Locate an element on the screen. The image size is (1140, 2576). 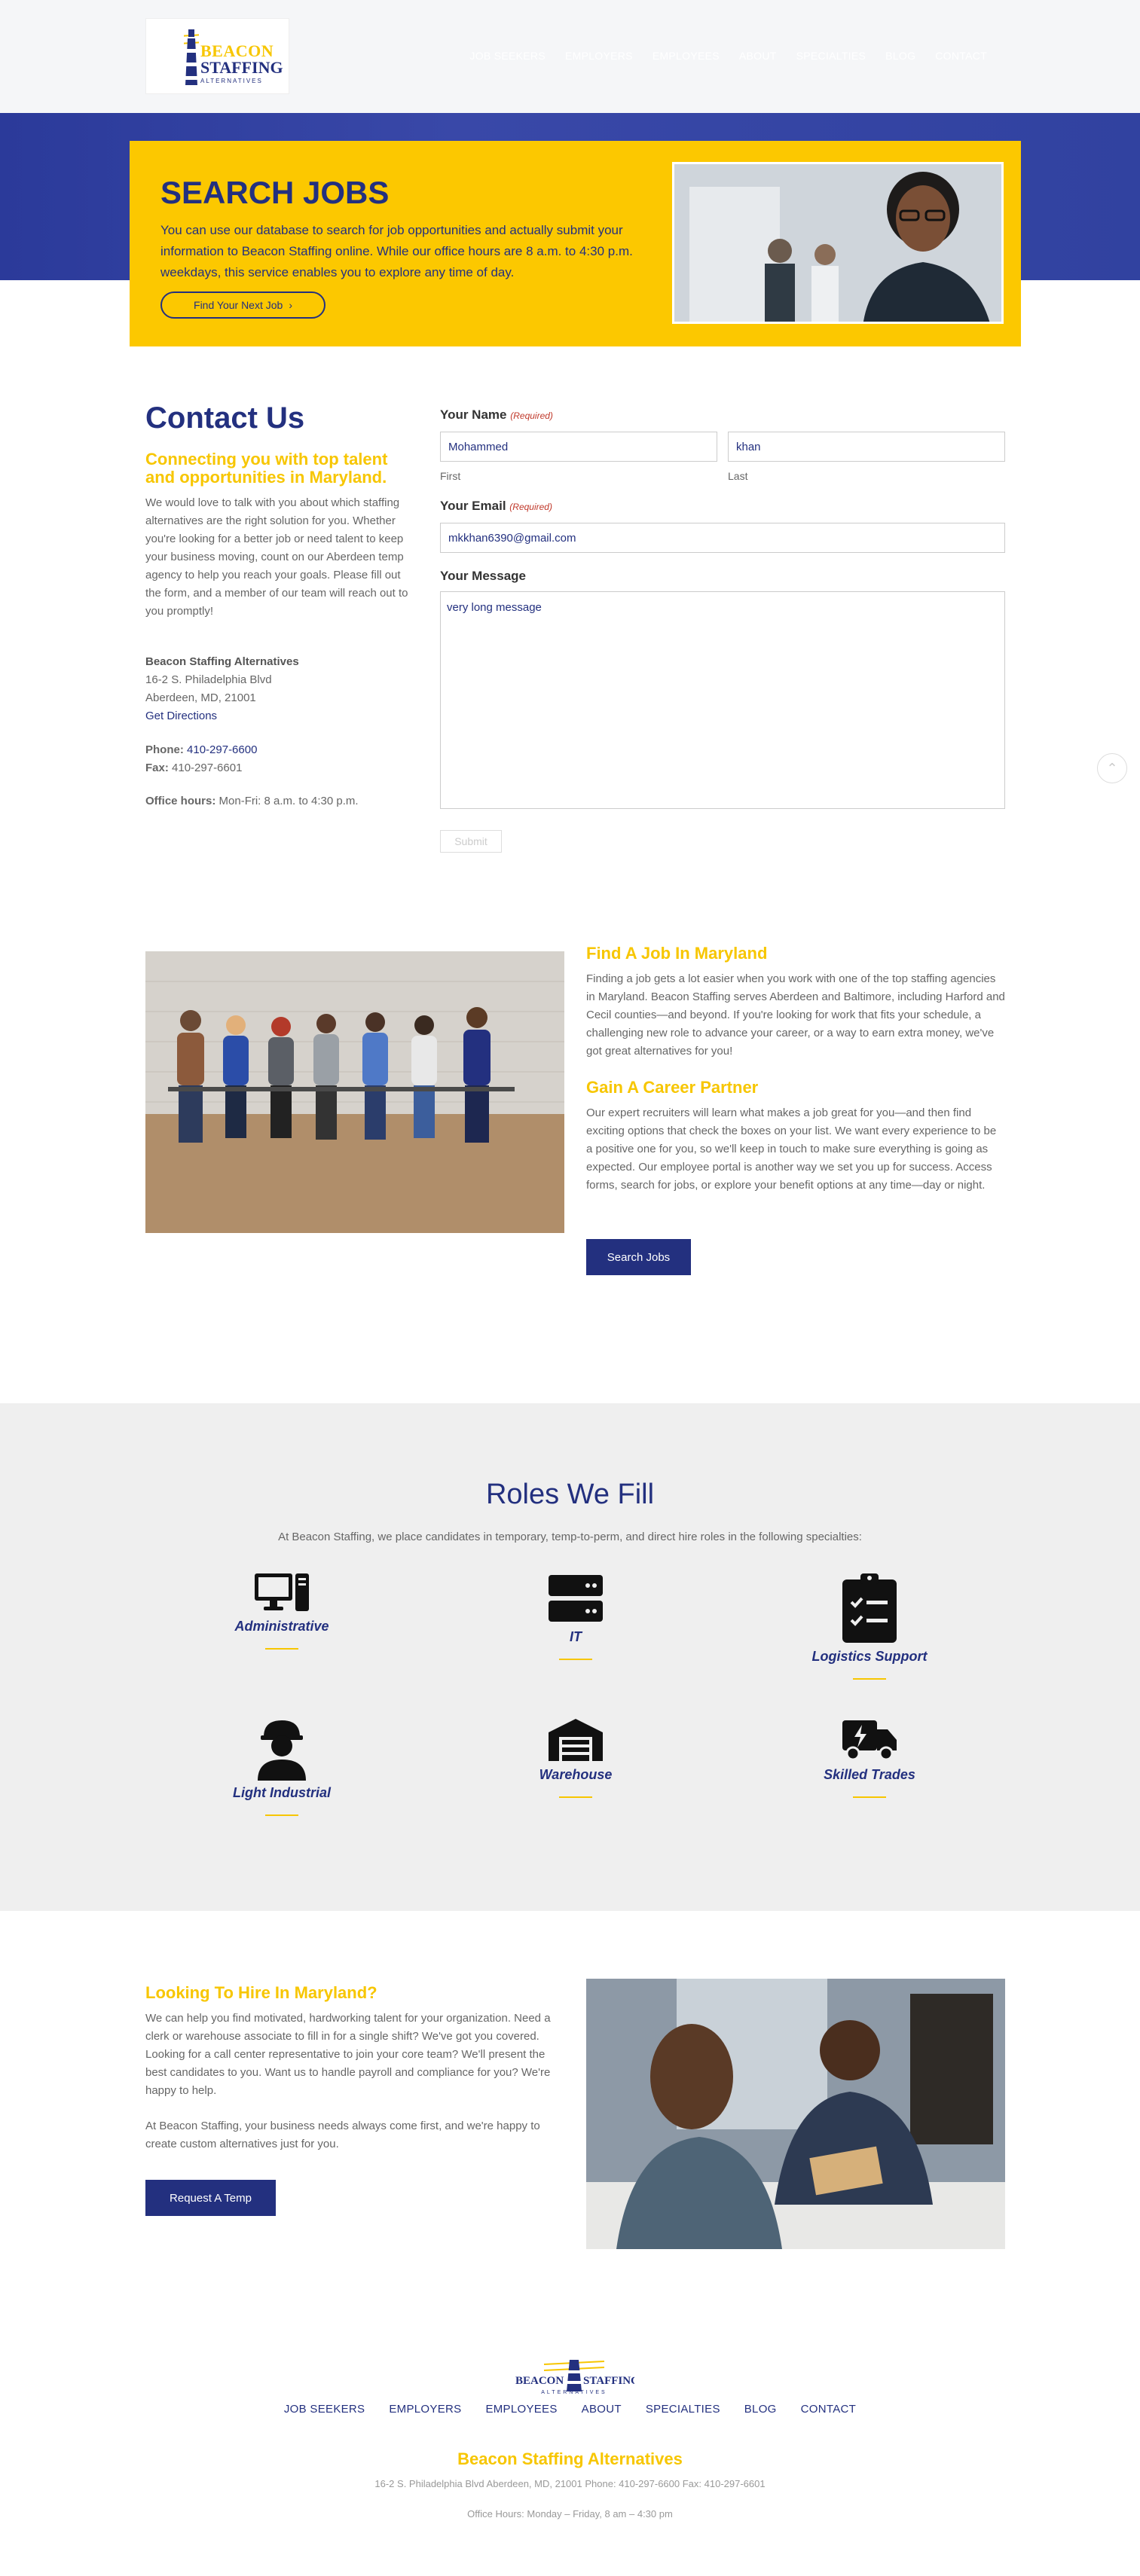
footer-nav-about: ABOUT is located at coordinates (602, 2410).